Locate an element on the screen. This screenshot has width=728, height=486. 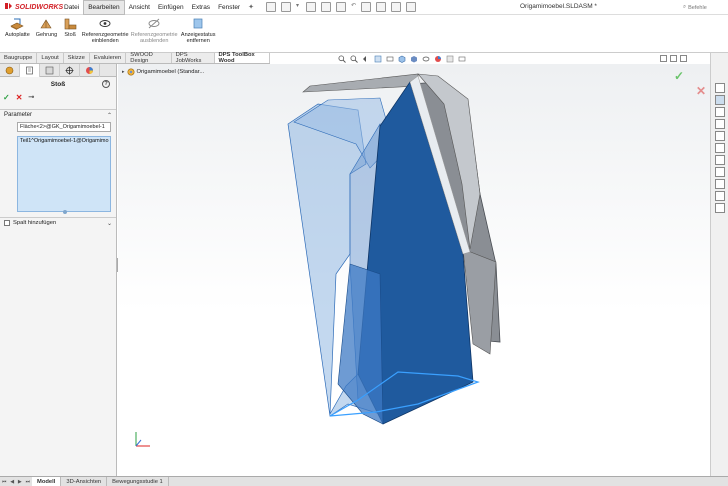
toolbox-icon is located at coordinates (719, 160).